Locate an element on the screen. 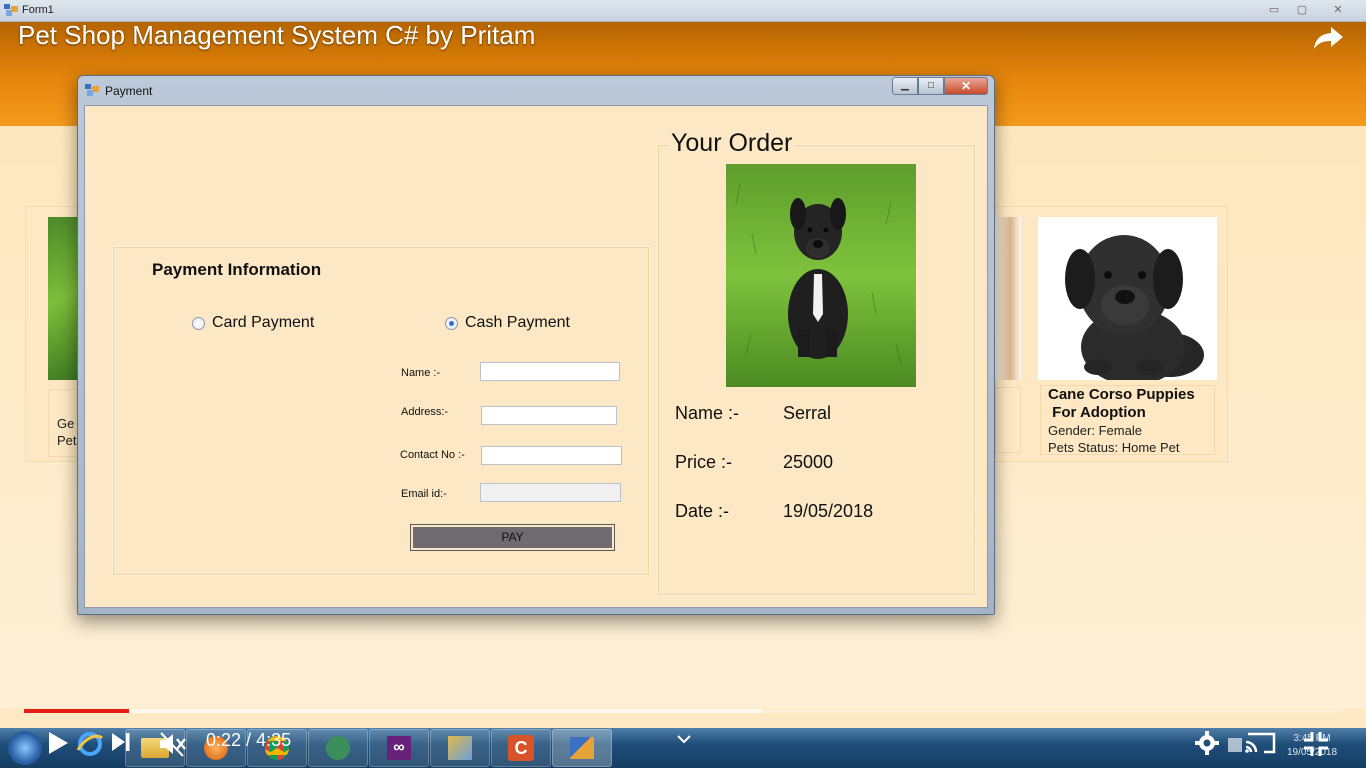  order-price-value: 25000 is located at coordinates (808, 462).